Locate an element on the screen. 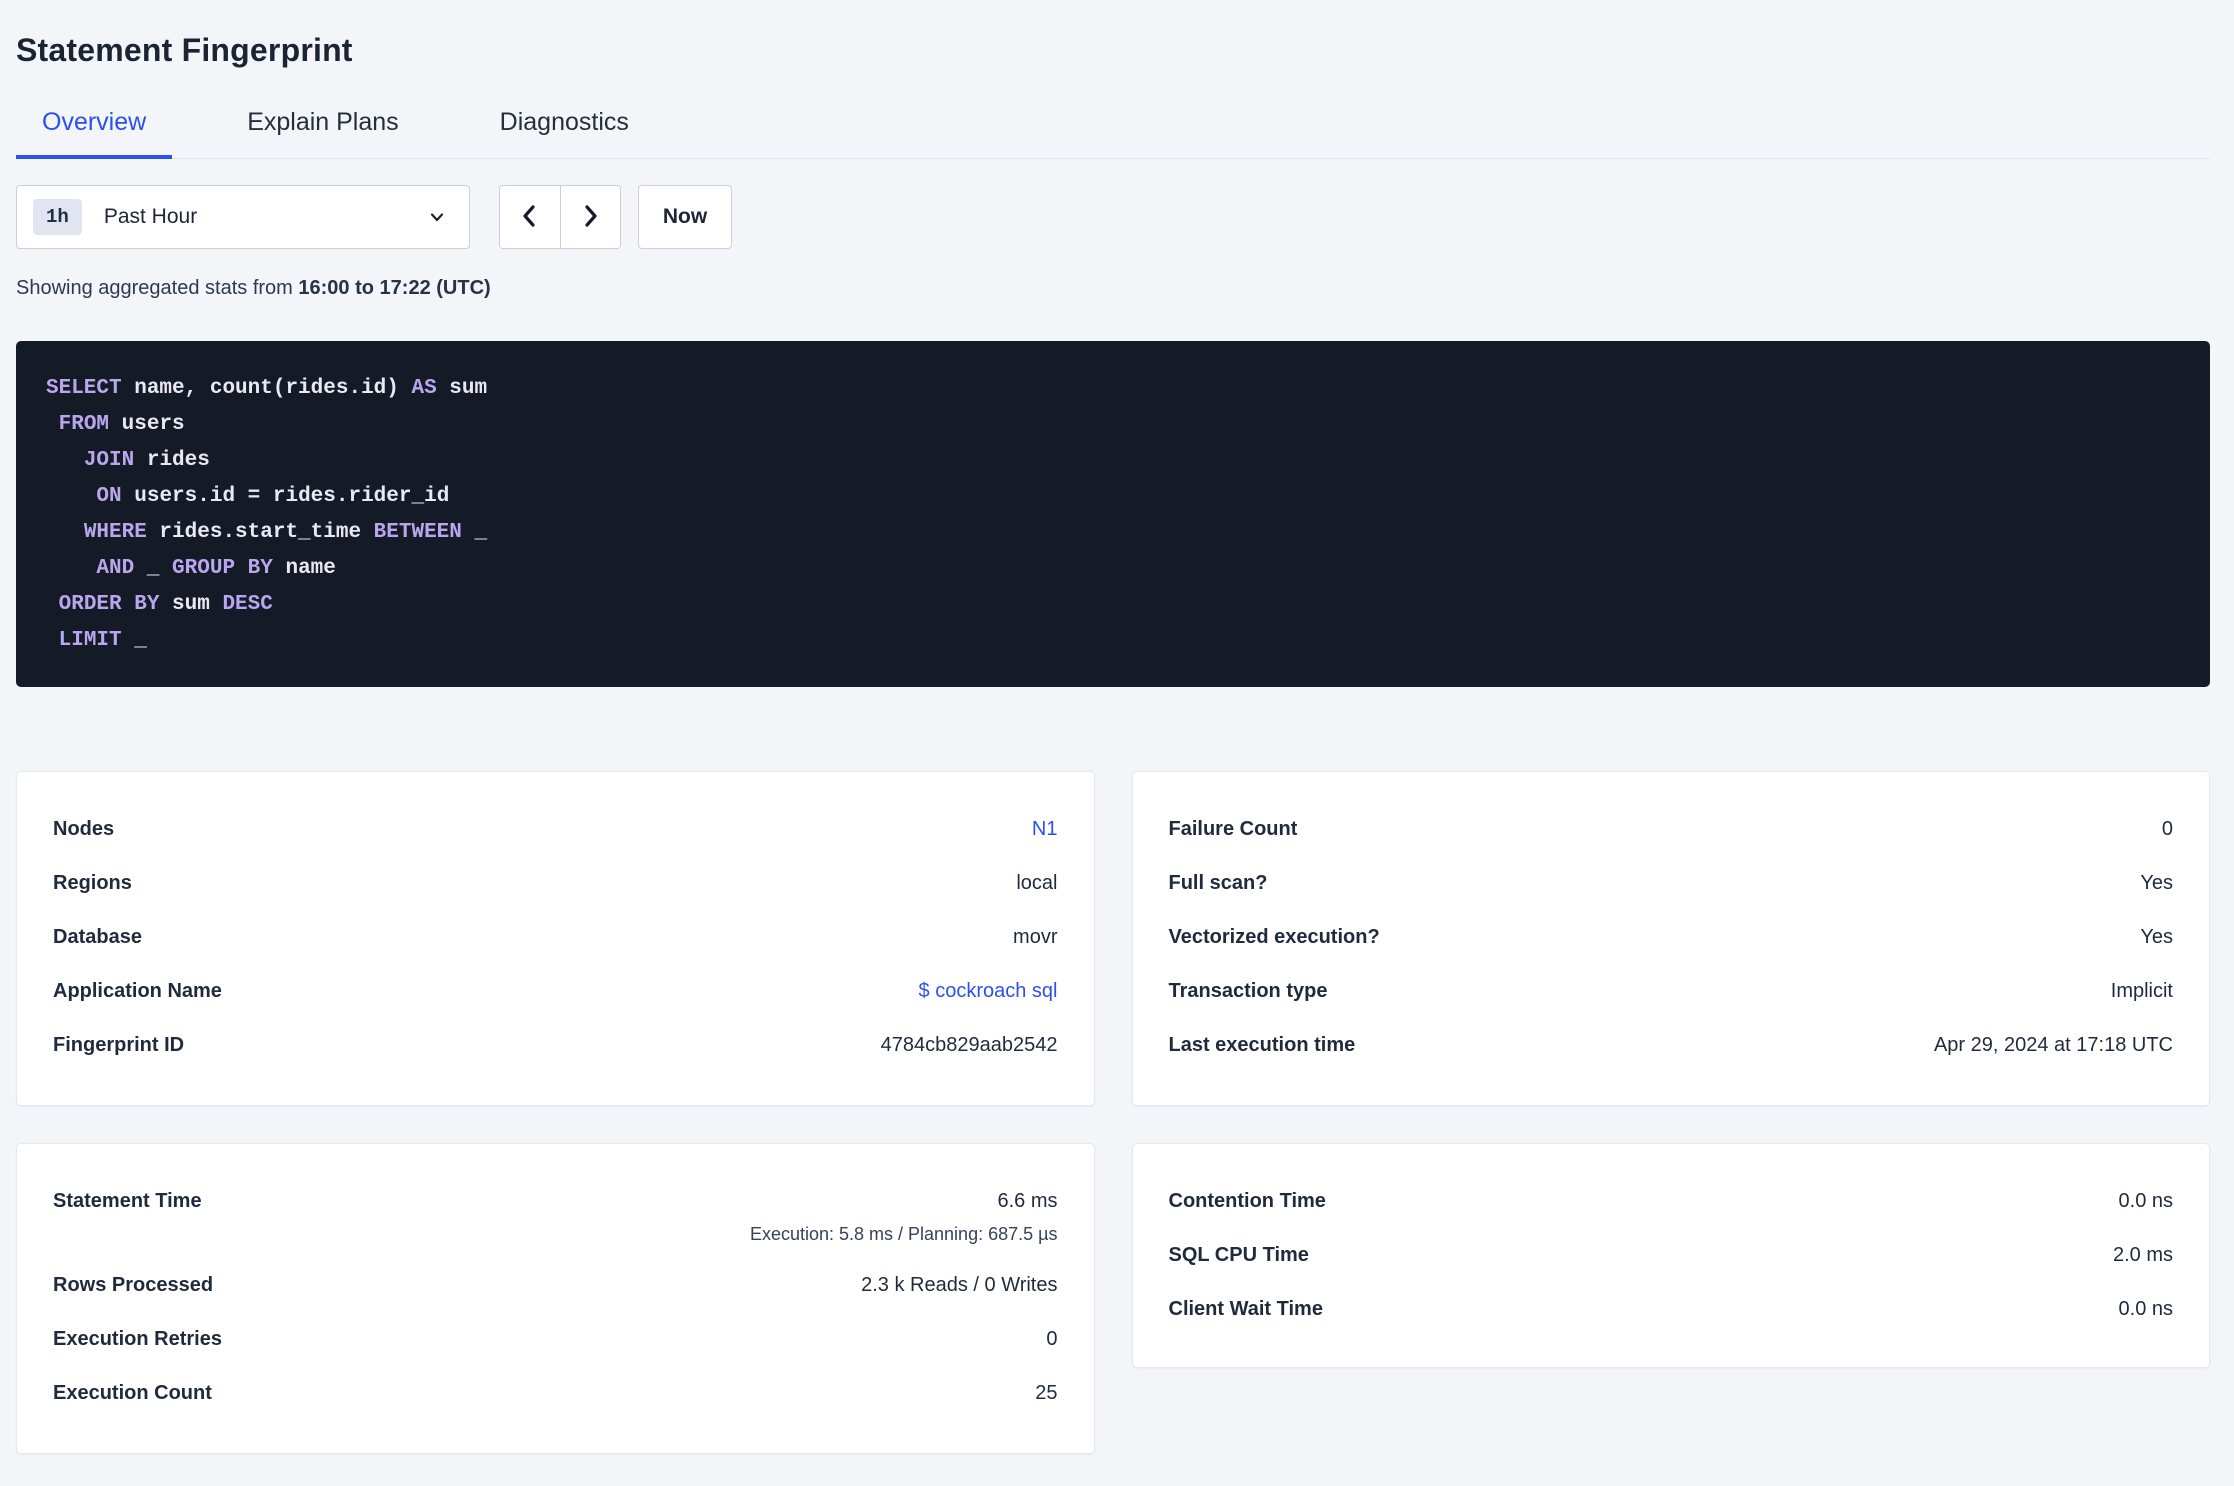  chevron-left-icon is located at coordinates (530, 217).